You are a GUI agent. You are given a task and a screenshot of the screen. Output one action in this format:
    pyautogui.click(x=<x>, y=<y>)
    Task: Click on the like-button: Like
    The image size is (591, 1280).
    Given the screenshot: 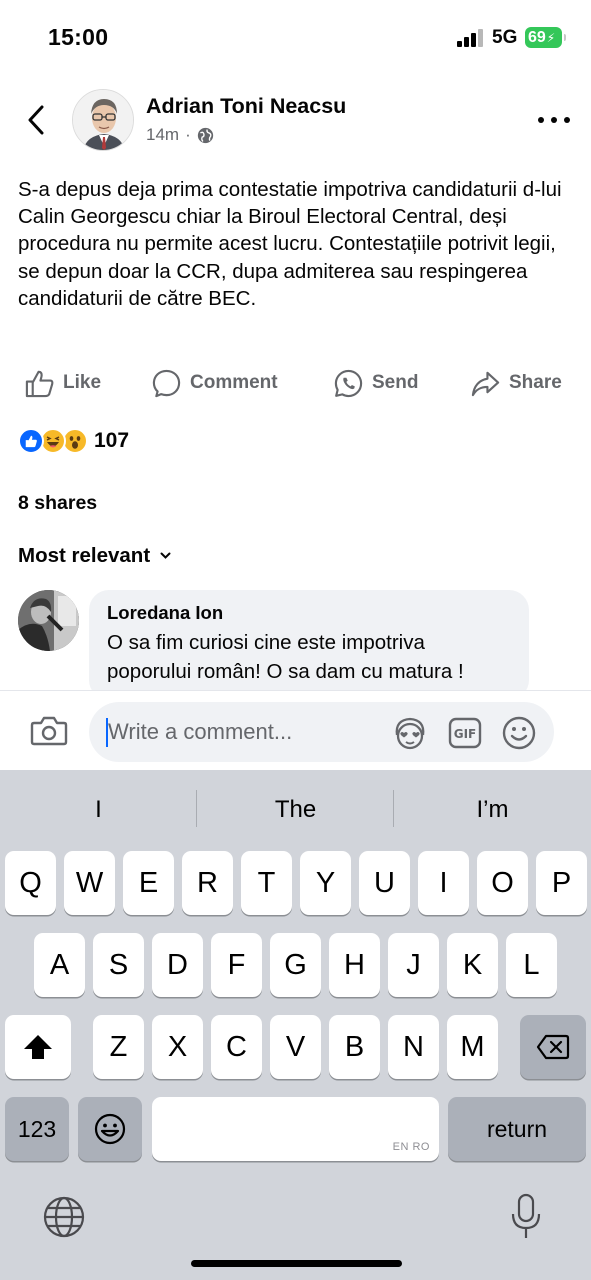 What is the action you would take?
    pyautogui.click(x=62, y=383)
    